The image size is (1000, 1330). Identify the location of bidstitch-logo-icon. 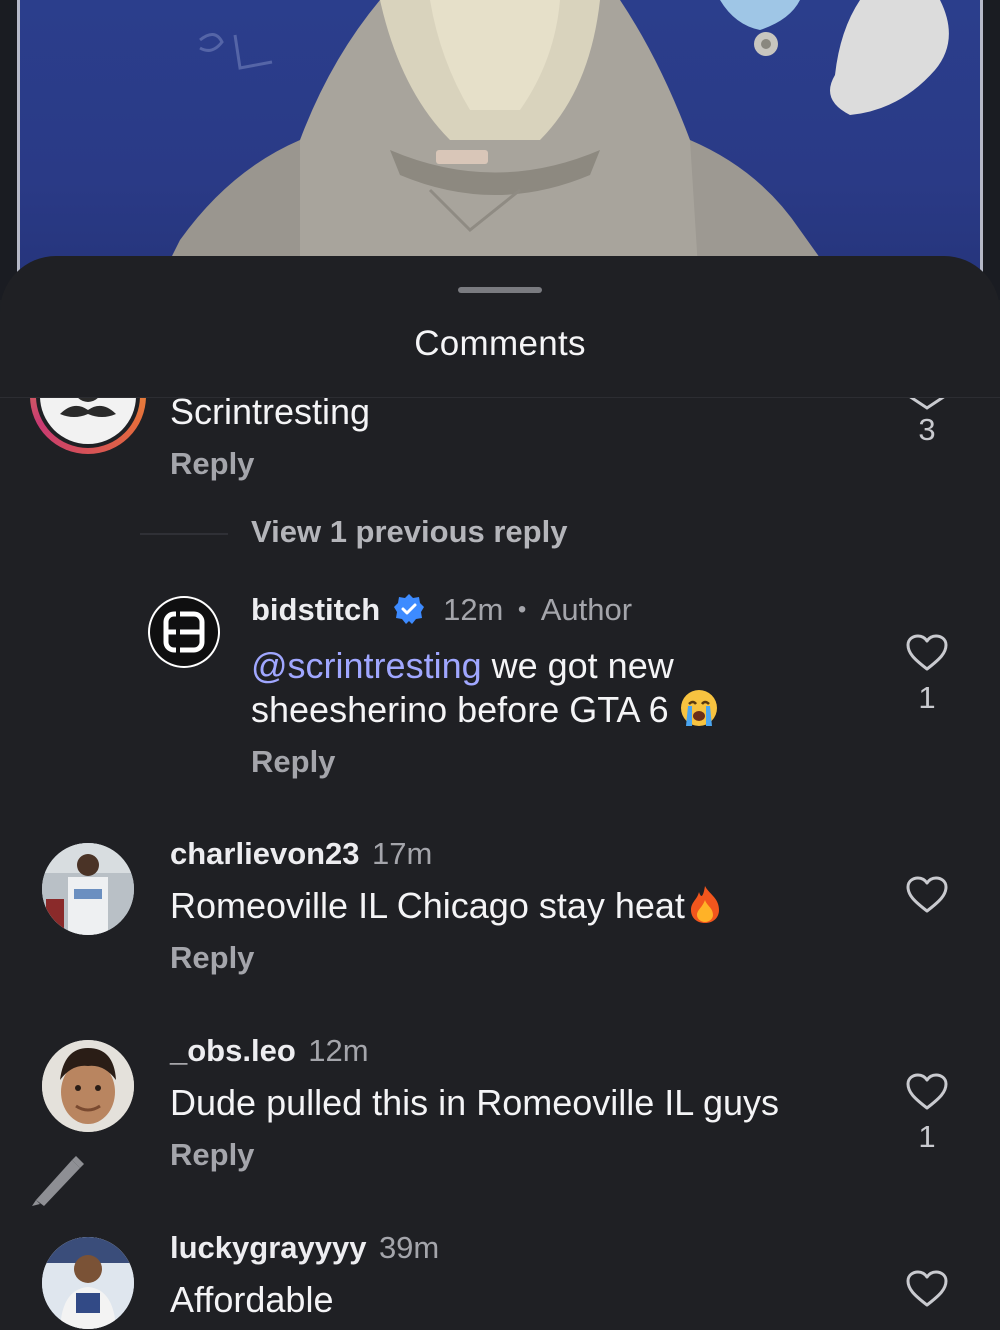
(184, 632).